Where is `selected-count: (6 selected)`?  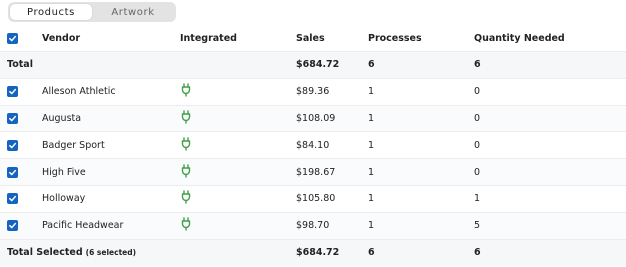 selected-count: (6 selected) is located at coordinates (111, 253).